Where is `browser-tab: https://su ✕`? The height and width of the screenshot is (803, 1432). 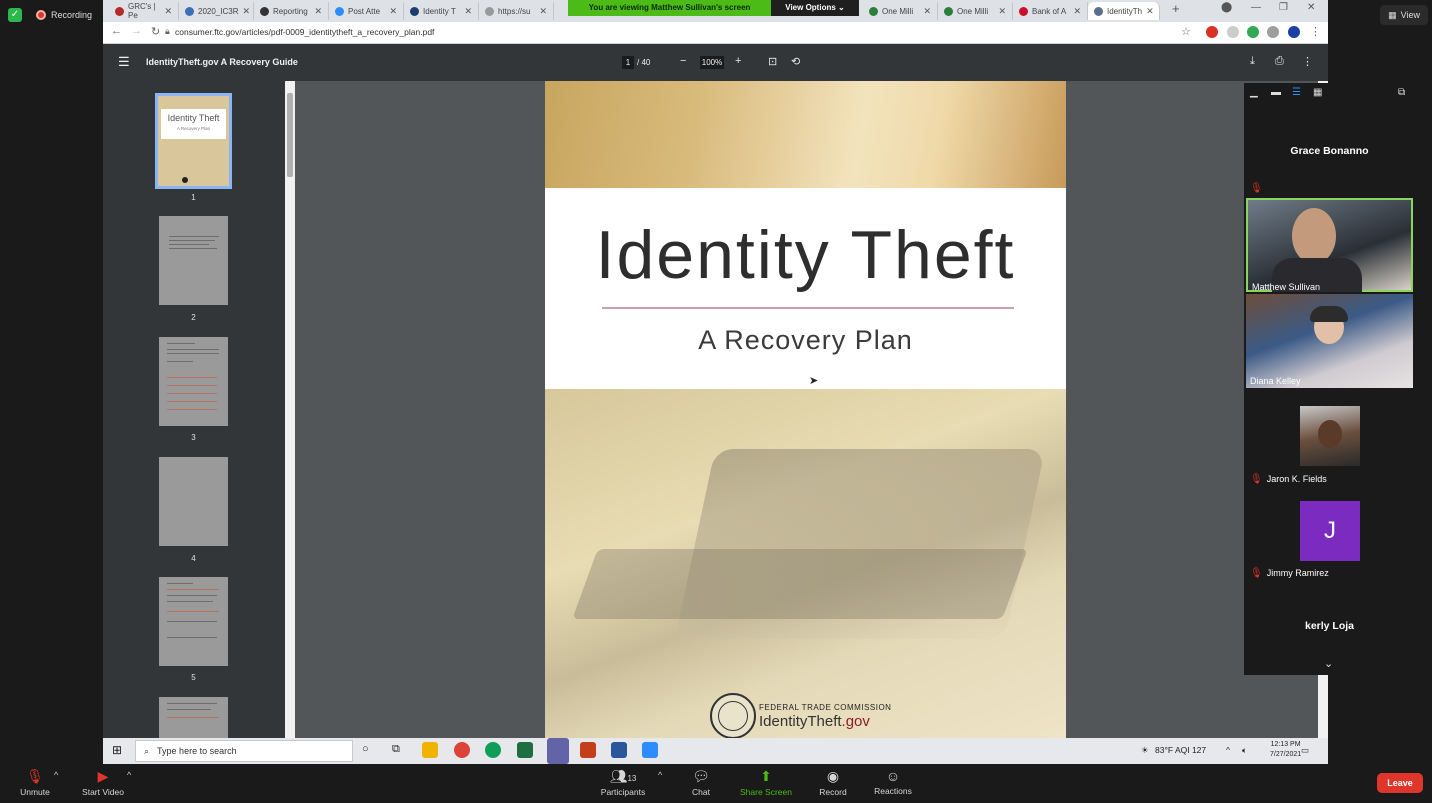
browser-tab: https://su ✕ is located at coordinates (516, 11).